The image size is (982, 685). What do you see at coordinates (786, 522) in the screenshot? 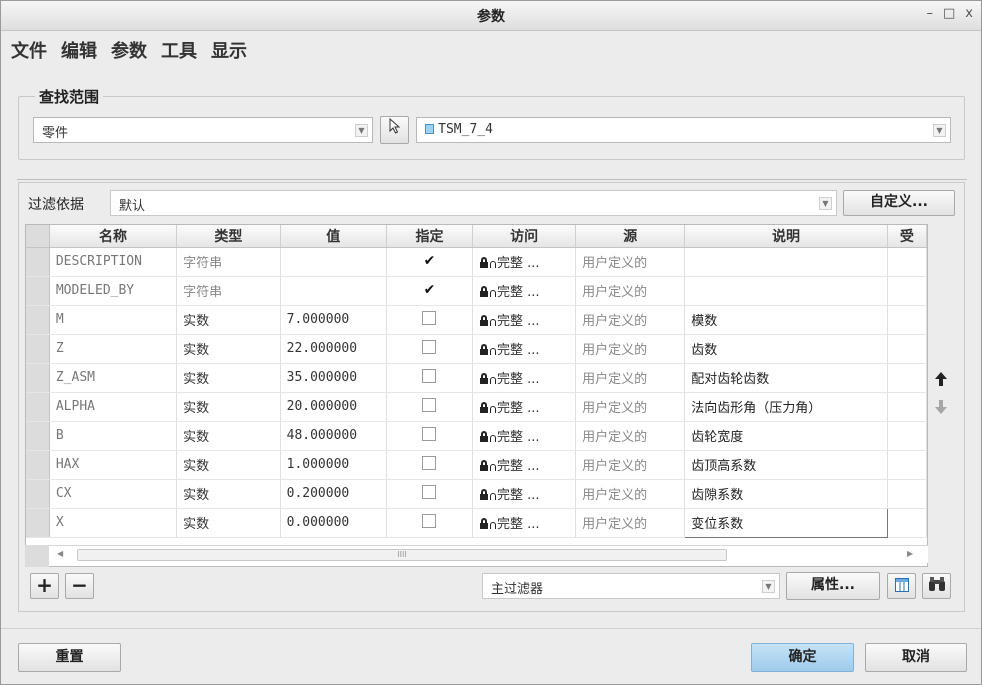
I see `param-description: 变位系数` at bounding box center [786, 522].